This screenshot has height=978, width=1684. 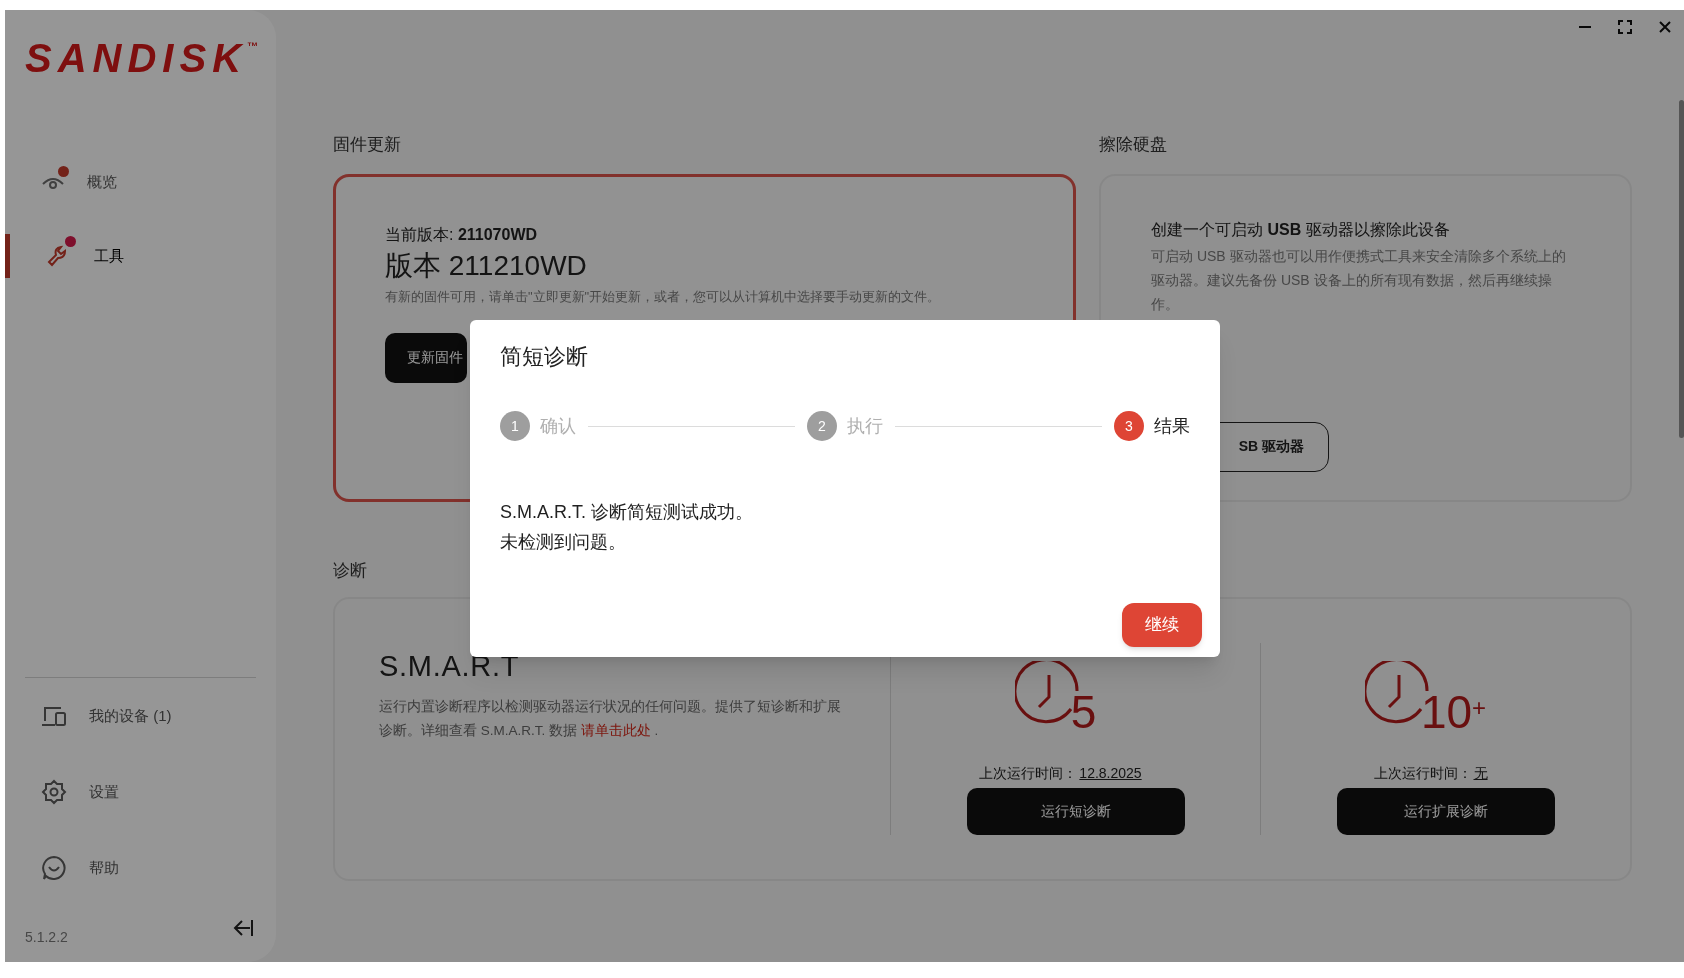 What do you see at coordinates (136, 58) in the screenshot?
I see `logo: SANDISK` at bounding box center [136, 58].